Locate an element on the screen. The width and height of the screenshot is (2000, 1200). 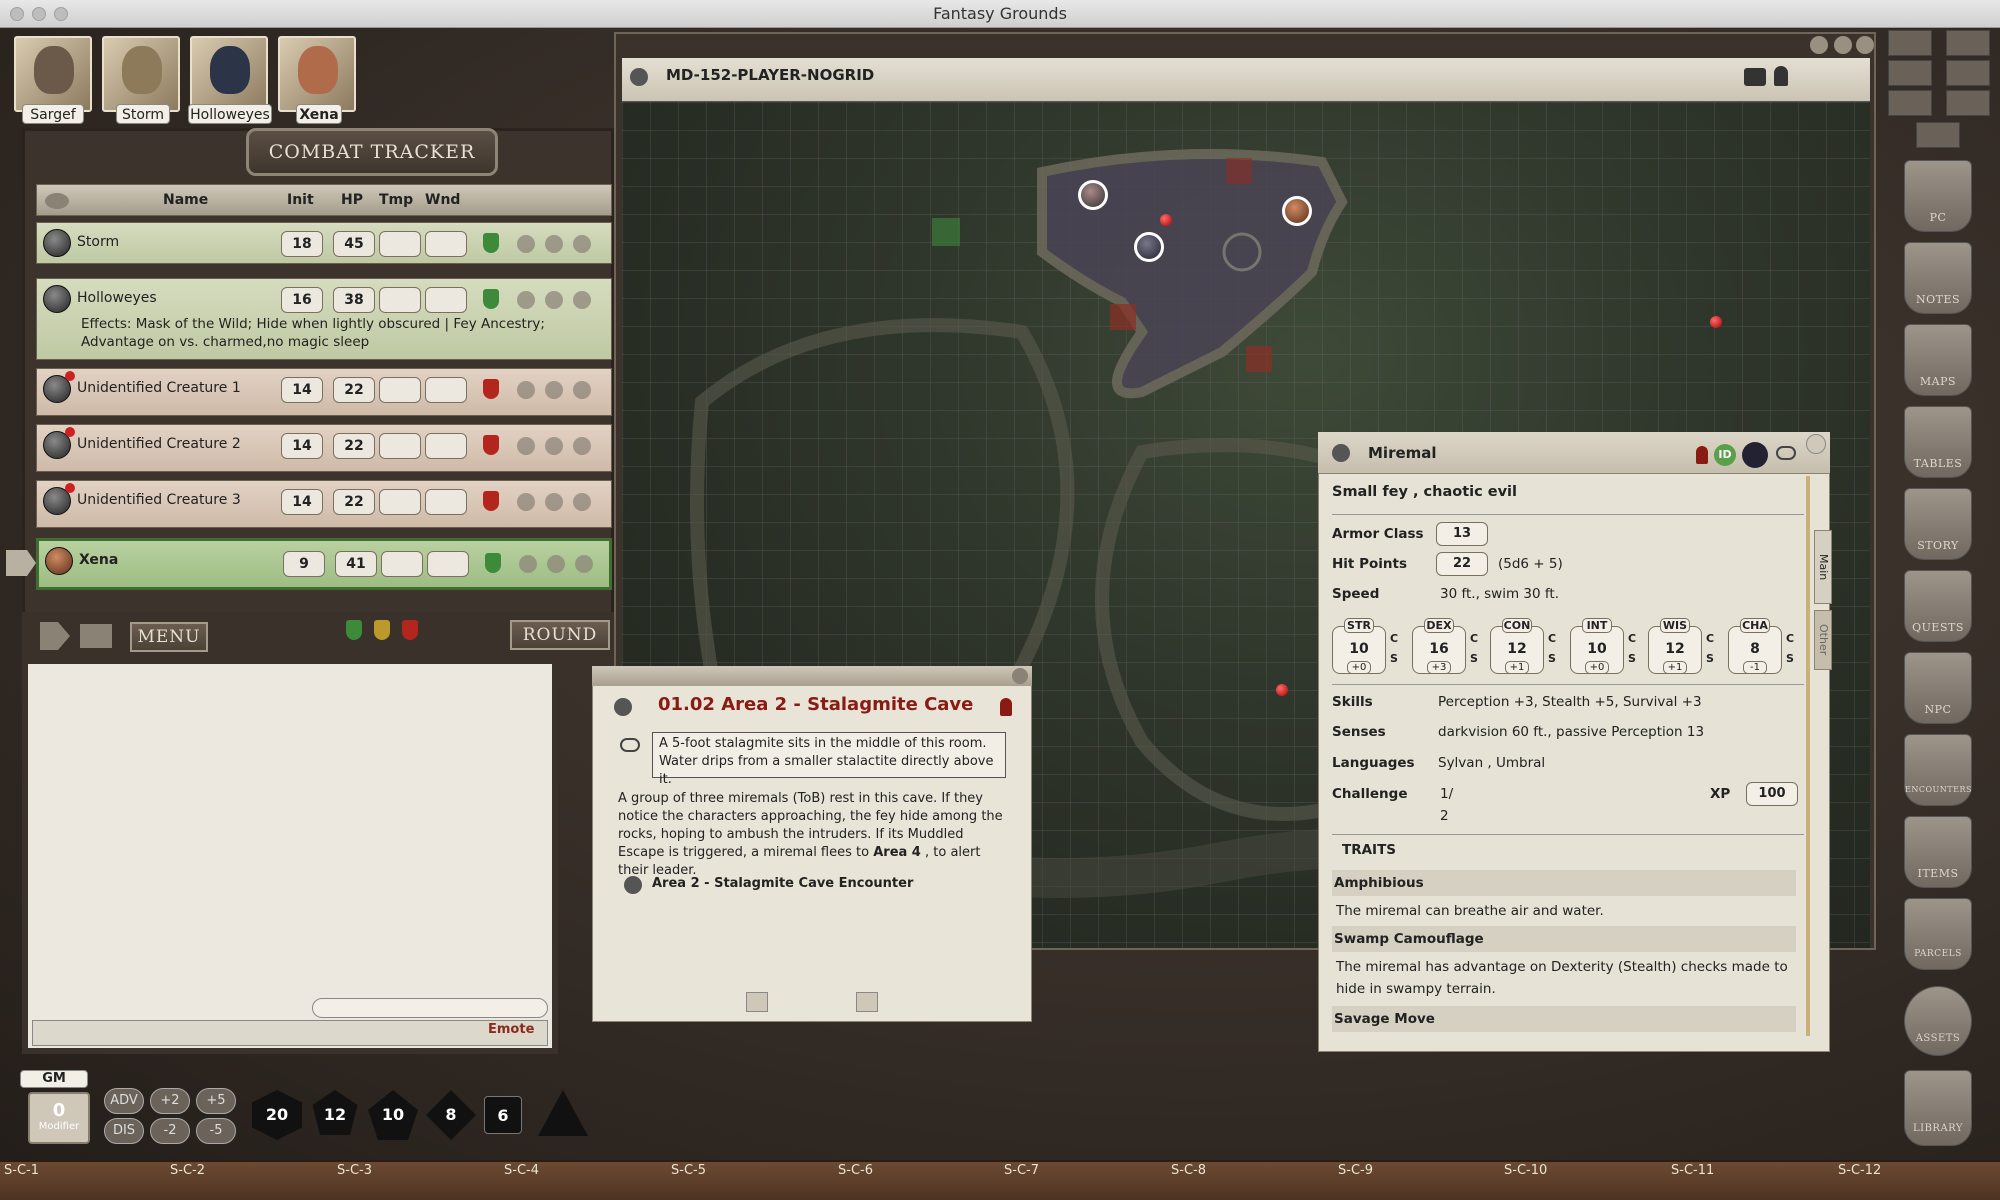
notebook-icon is located at coordinates (1910, 73).